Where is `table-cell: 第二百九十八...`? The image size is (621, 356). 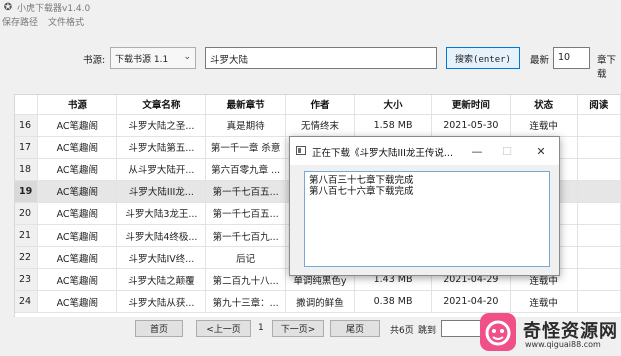
table-cell: 第二百九十八... is located at coordinates (245, 280).